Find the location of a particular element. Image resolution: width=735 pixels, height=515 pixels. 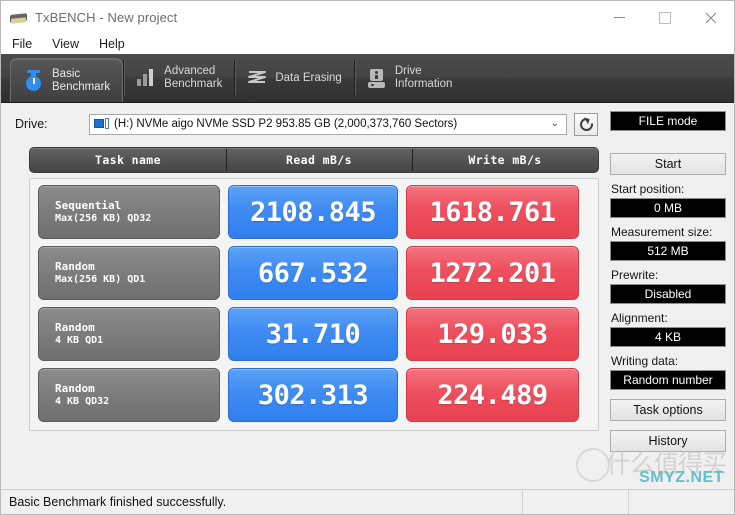

menu-item-help: Help is located at coordinates (112, 44).